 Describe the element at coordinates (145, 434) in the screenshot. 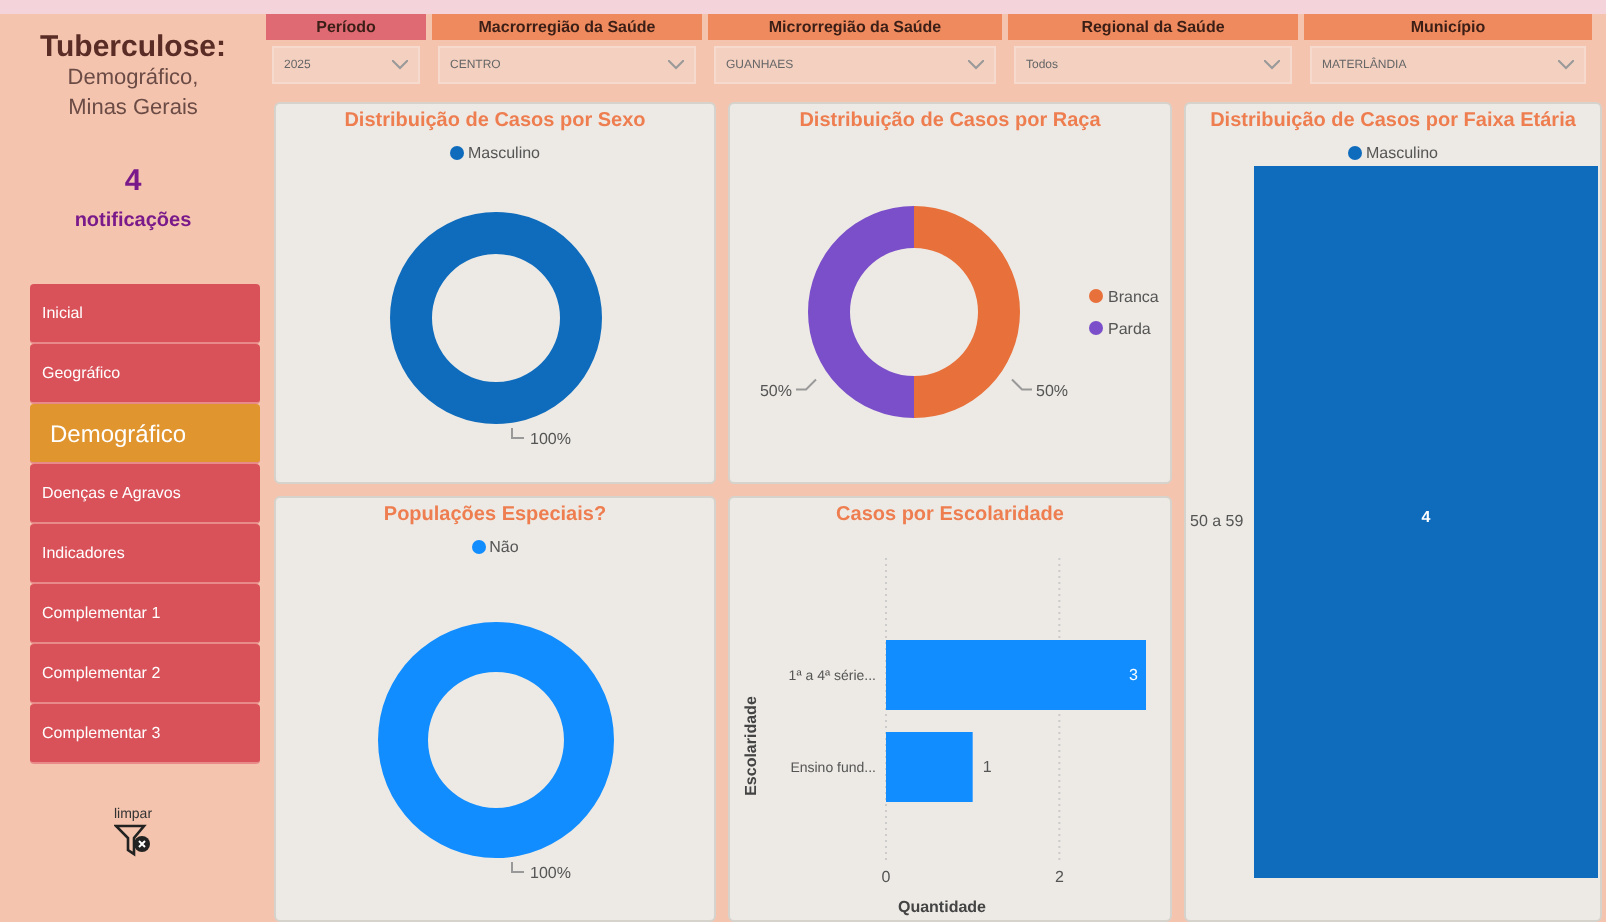

I see `nav-item: Demográfico` at that location.